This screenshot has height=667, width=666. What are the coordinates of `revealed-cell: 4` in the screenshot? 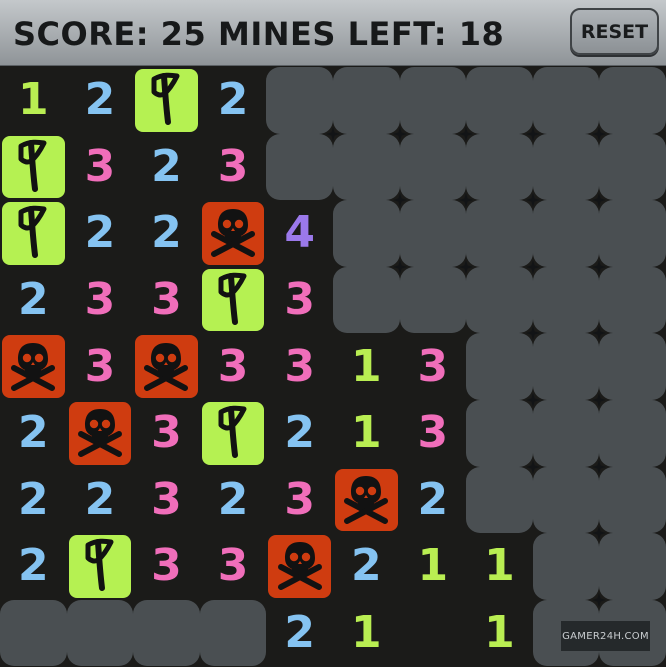 It's located at (299, 233).